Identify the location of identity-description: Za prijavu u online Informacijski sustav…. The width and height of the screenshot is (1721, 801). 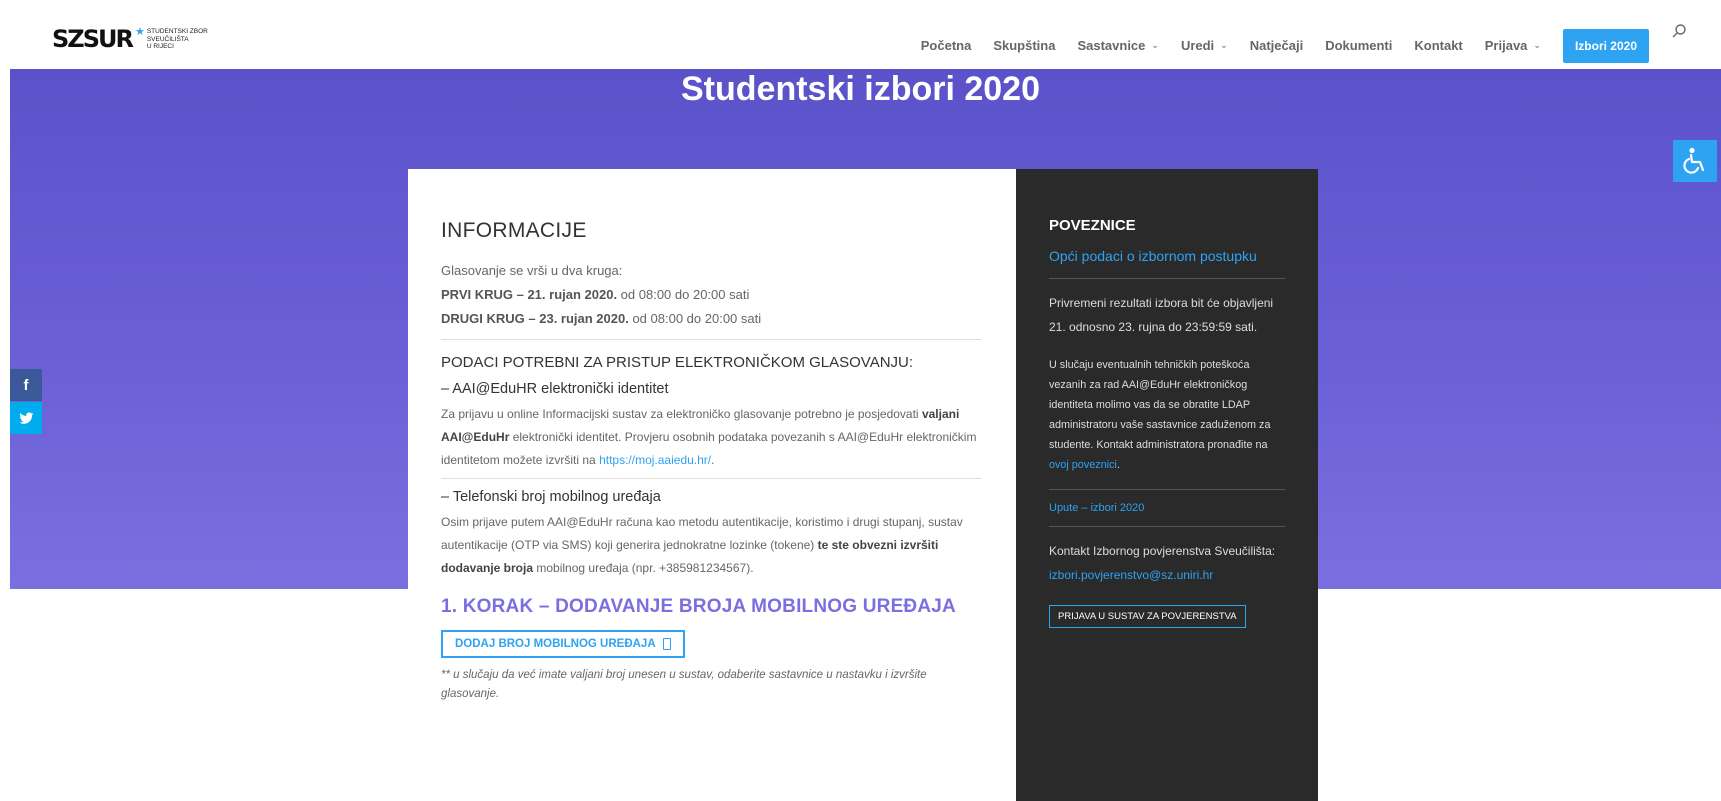
(711, 437).